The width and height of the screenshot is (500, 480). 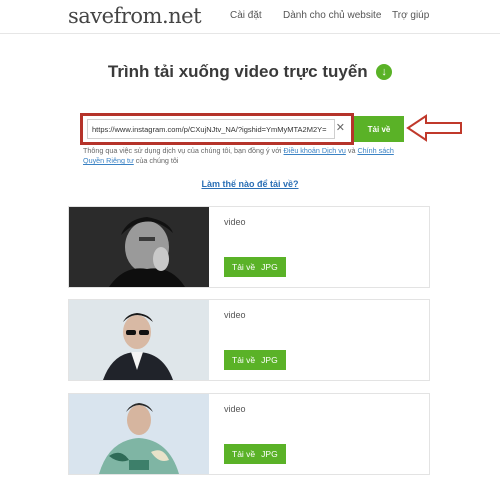 What do you see at coordinates (237, 71) in the screenshot?
I see `page-title: Trình tải xuống video trực tuyến` at bounding box center [237, 71].